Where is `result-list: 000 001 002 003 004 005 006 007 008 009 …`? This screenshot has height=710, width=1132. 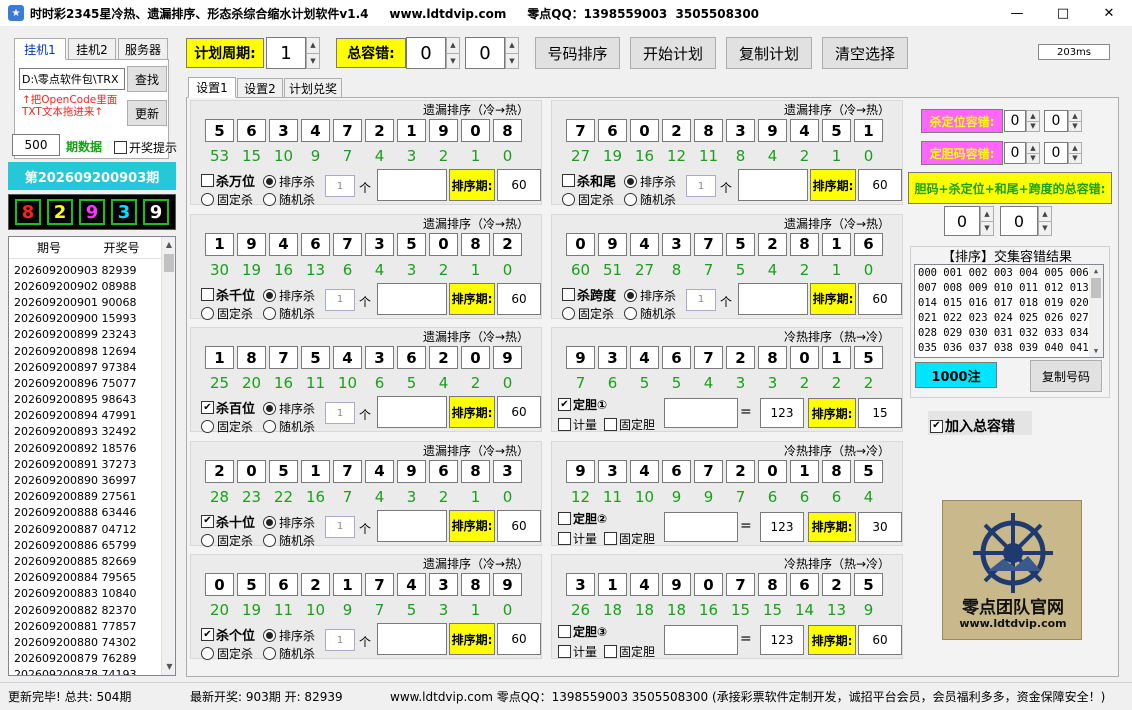 result-list: 000 001 002 003 004 005 006 007 008 009 … is located at coordinates (1009, 311).